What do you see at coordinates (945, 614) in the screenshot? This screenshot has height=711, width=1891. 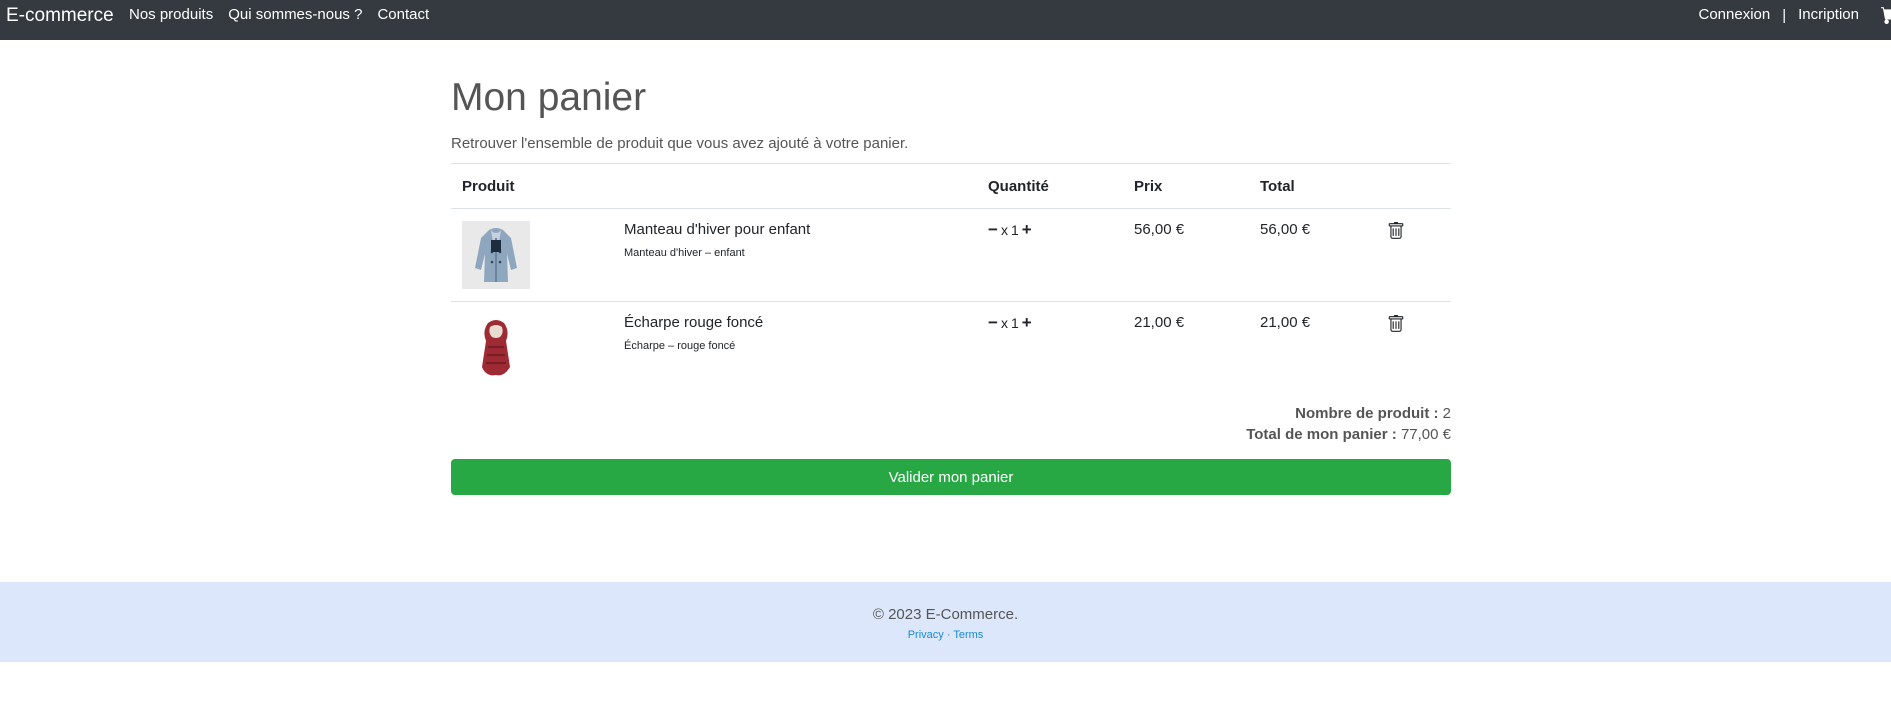 I see `copyright: © 2023 E-Commerce.` at bounding box center [945, 614].